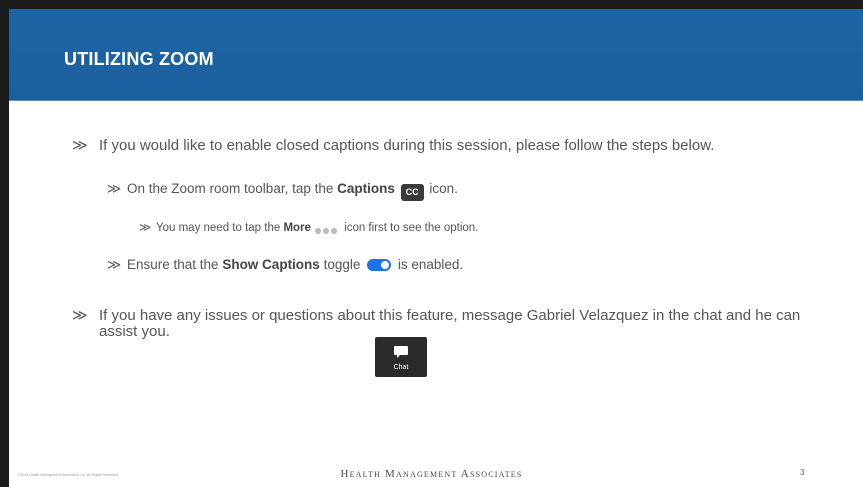  What do you see at coordinates (409, 228) in the screenshot?
I see `text-fragment: icon first to see the option.` at bounding box center [409, 228].